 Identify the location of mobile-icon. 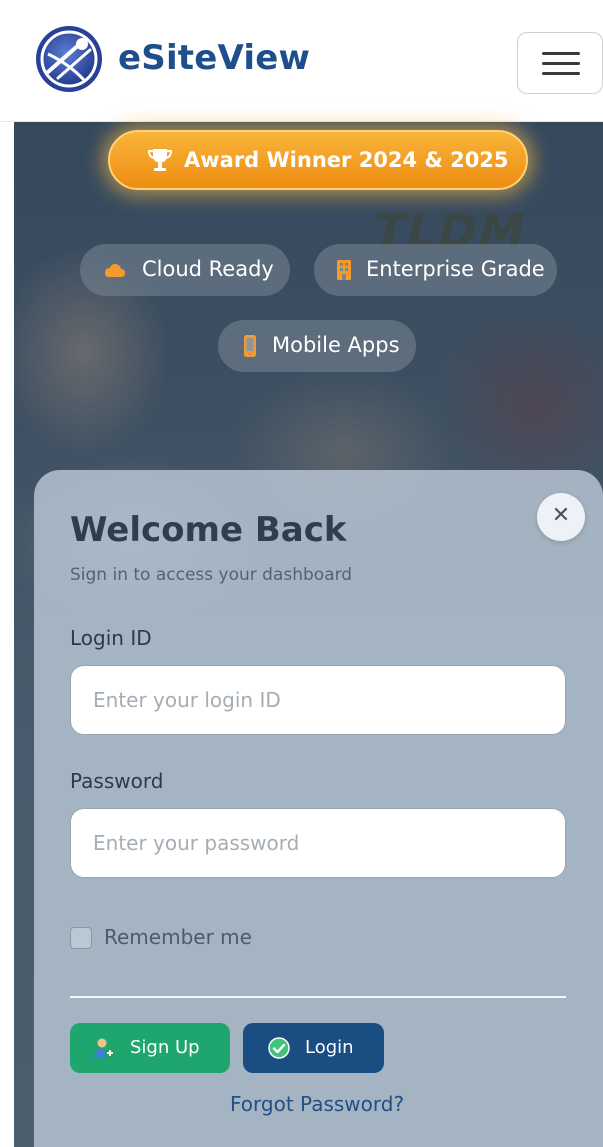
(250, 346).